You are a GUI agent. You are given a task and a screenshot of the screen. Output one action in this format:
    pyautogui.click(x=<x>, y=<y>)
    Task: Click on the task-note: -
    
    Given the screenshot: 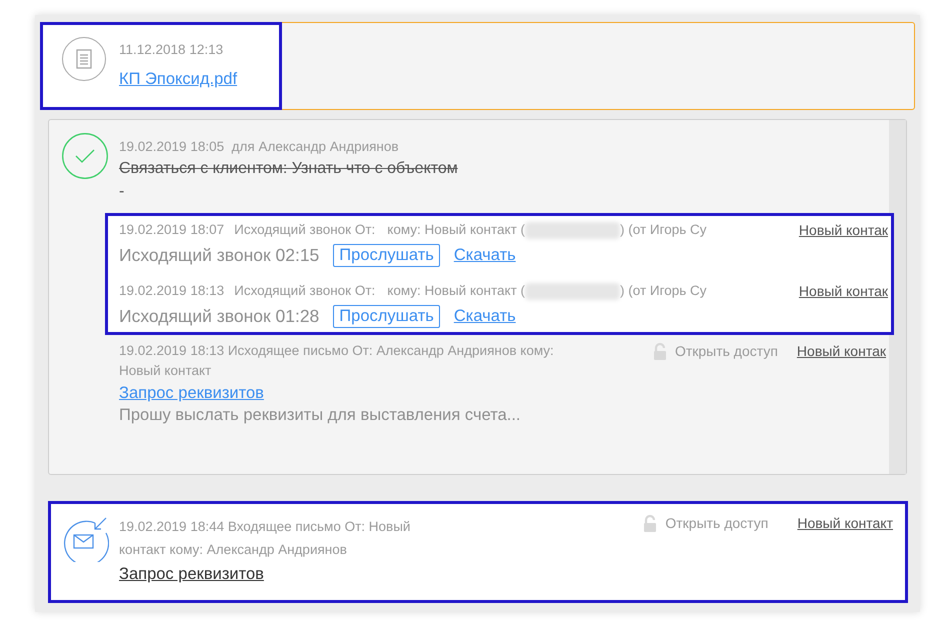 What is the action you would take?
    pyautogui.click(x=122, y=192)
    